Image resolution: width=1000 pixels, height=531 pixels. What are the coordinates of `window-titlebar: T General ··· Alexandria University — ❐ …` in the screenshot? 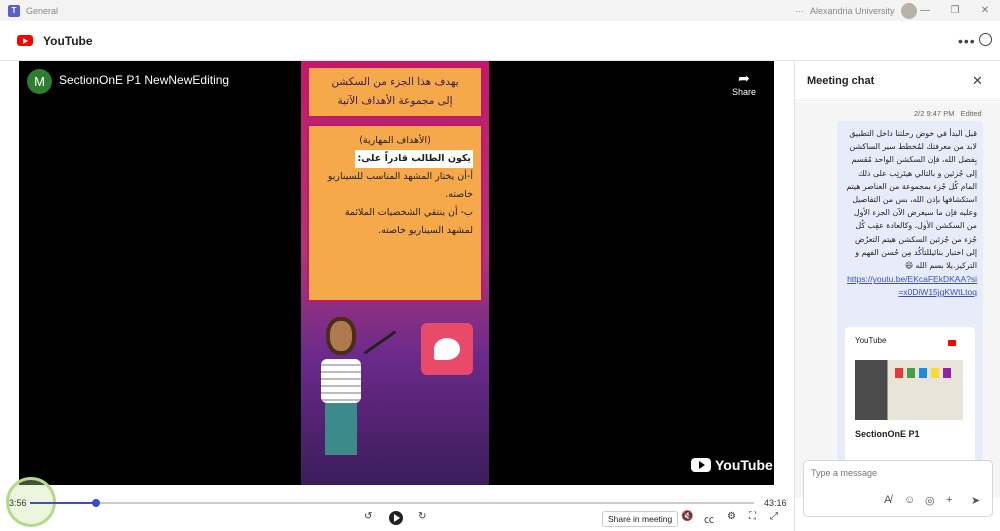 It's located at (500, 10).